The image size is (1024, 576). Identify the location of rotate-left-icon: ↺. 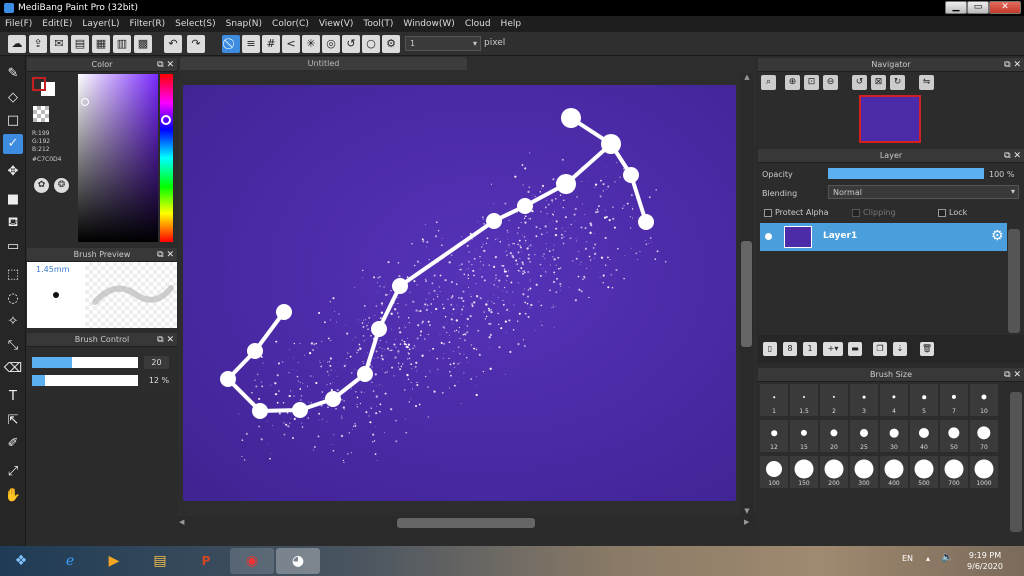
(859, 82).